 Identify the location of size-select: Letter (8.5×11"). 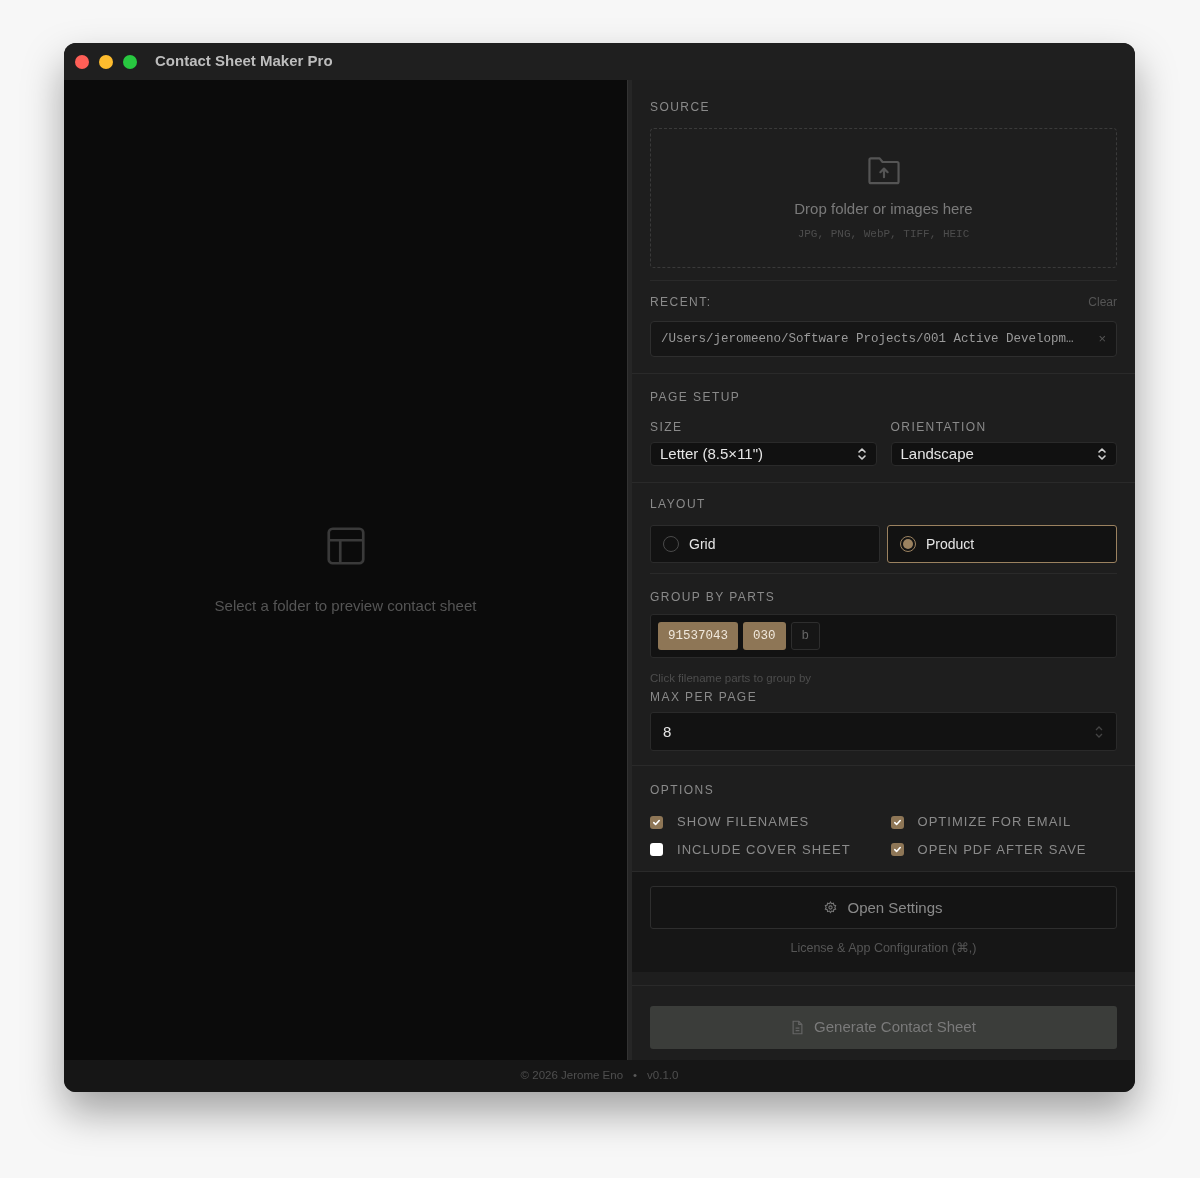
(763, 454).